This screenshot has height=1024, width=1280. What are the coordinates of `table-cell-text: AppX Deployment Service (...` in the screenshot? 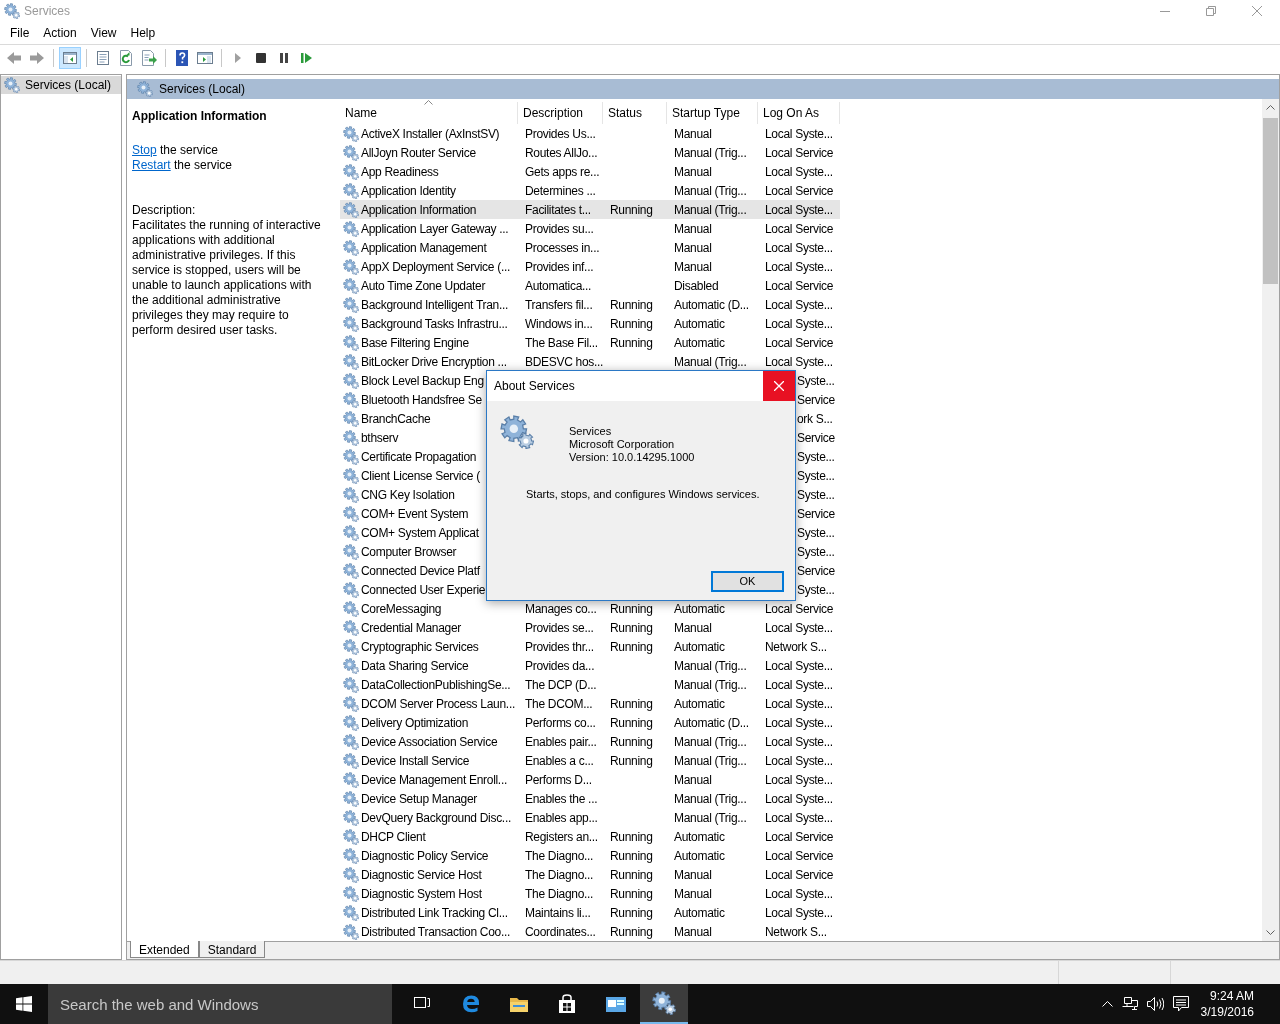 It's located at (435, 267).